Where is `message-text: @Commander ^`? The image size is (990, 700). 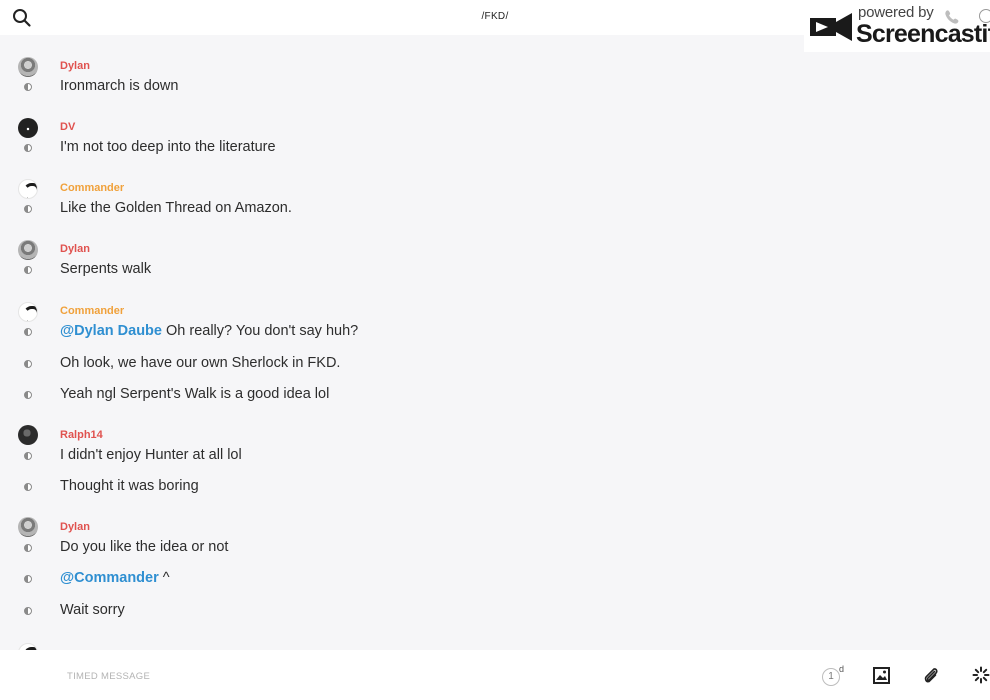
message-text: @Commander ^ is located at coordinates (115, 578).